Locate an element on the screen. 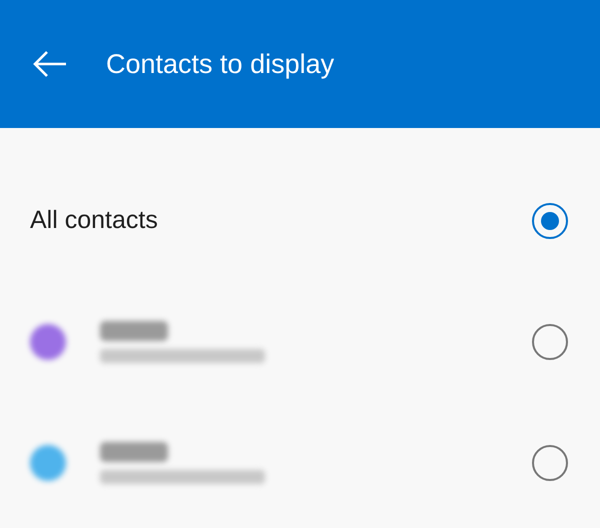  back-icon is located at coordinates (50, 64).